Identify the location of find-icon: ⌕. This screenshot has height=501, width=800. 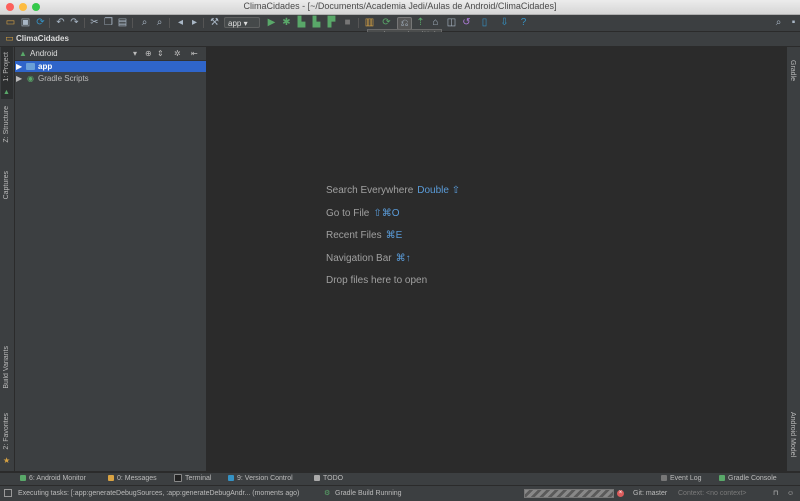
(144, 22).